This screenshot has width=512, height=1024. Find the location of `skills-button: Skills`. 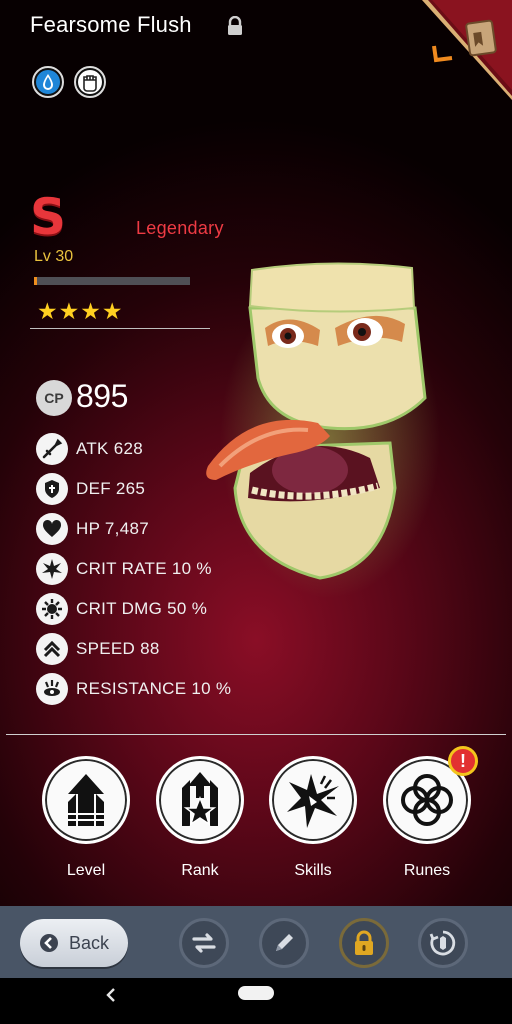

skills-button: Skills is located at coordinates (313, 818).